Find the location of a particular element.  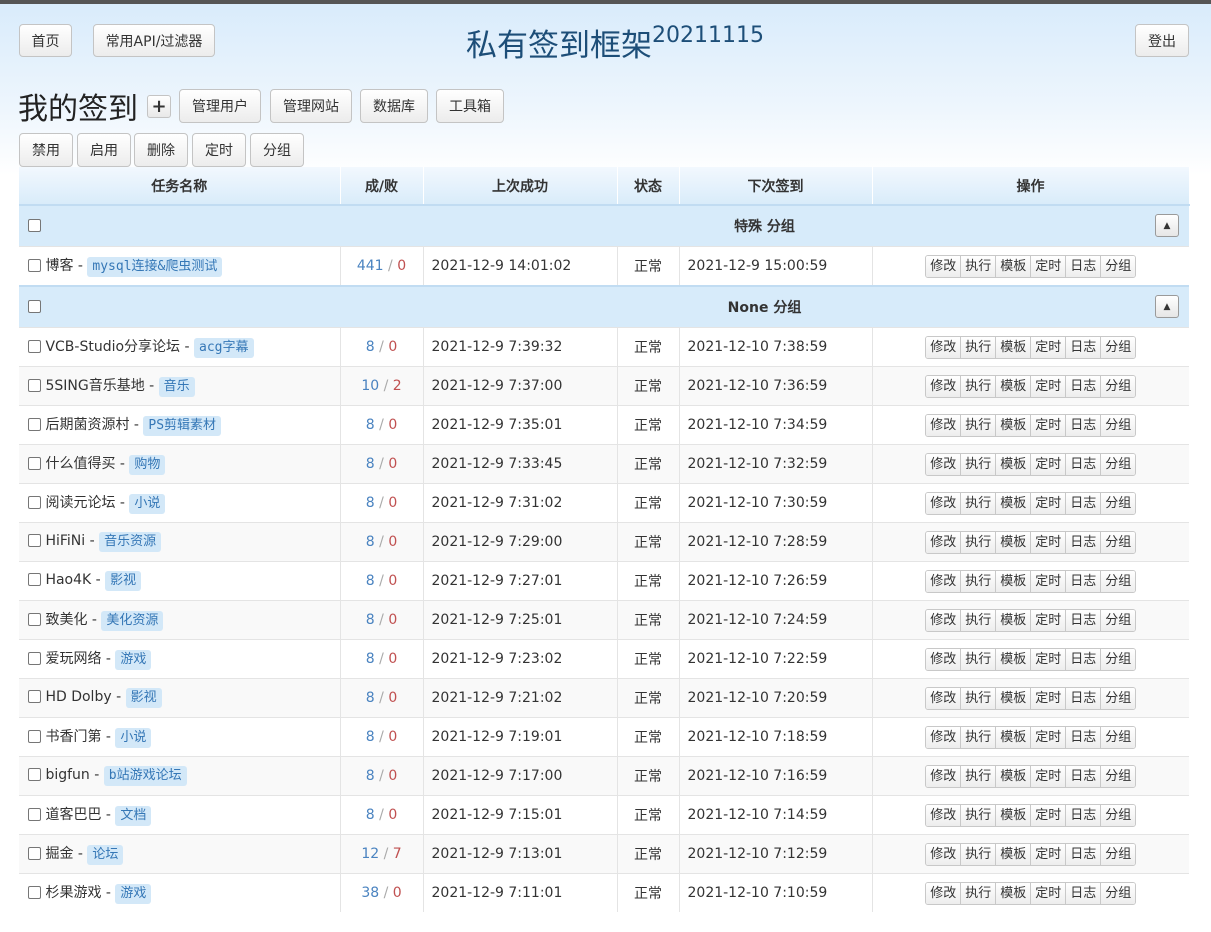

task-tag: 文档 is located at coordinates (133, 816).